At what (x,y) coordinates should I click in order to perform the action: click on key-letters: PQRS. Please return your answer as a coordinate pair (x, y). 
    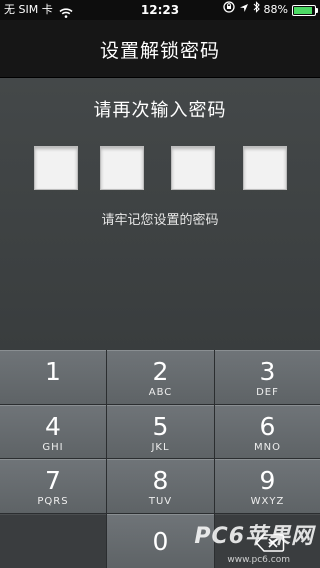
    Looking at the image, I should click on (53, 501).